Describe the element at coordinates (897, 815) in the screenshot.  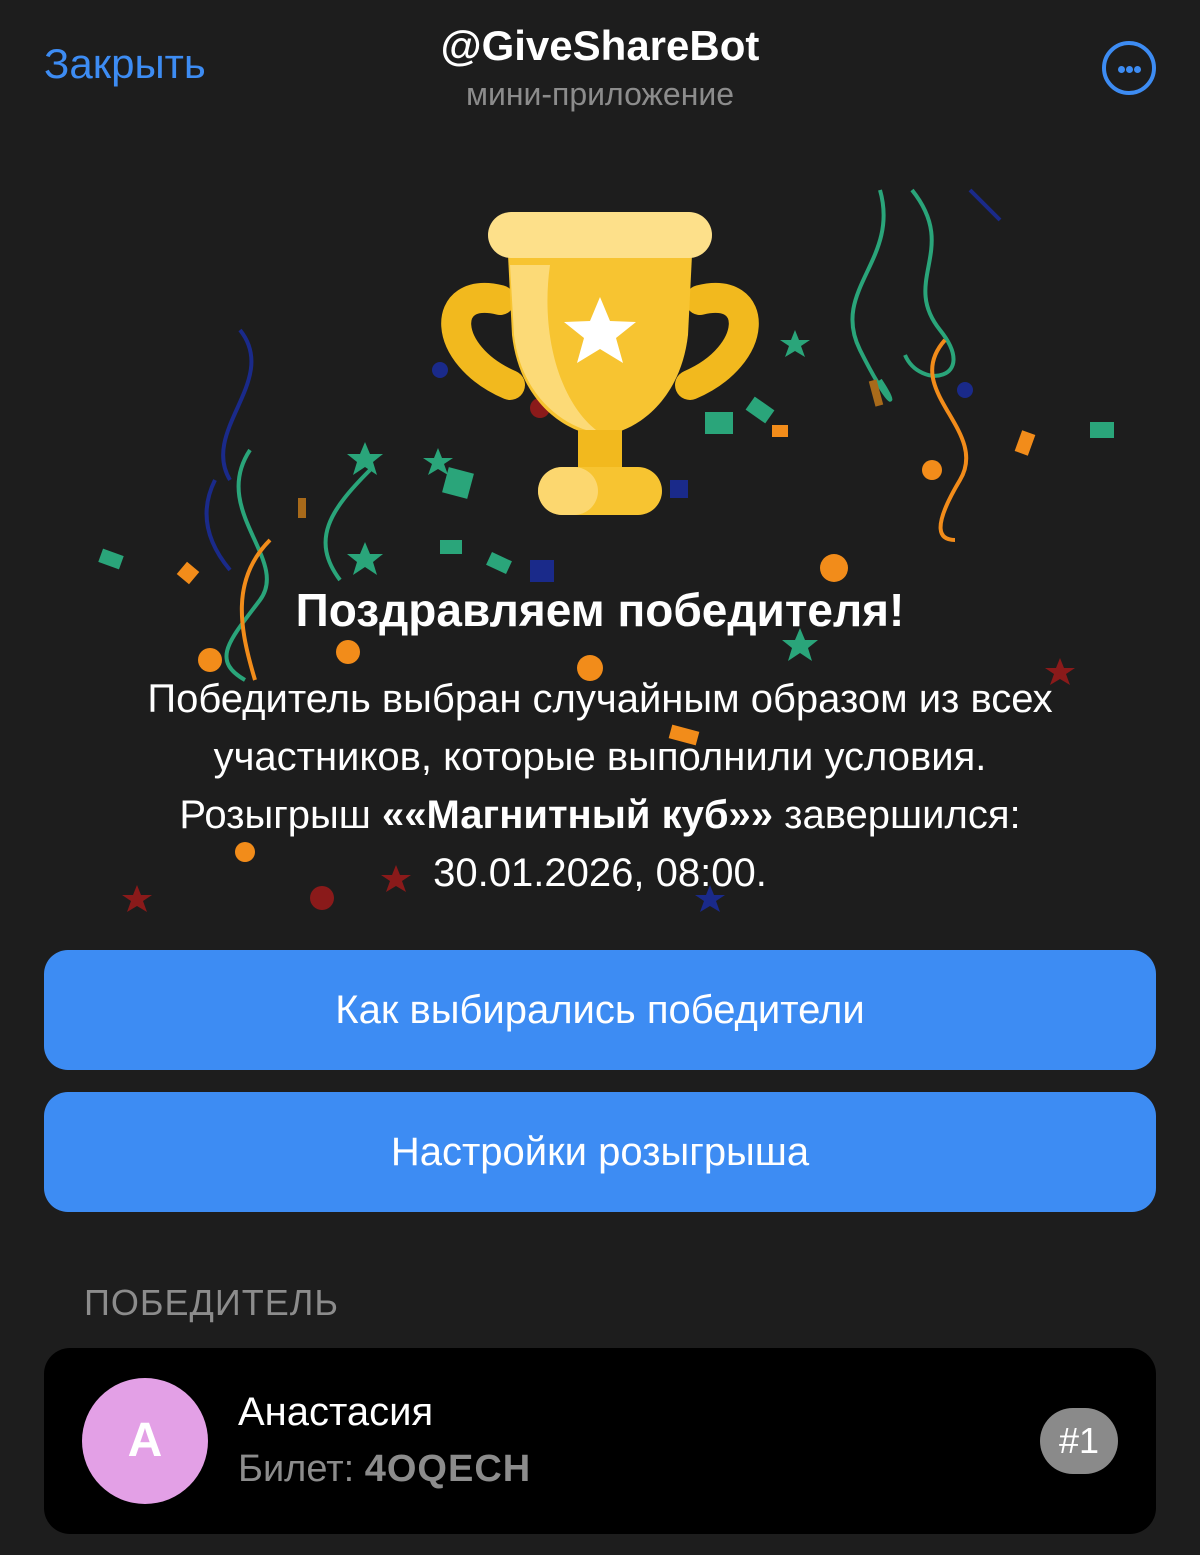
I see `desc-suffix: завершился:` at that location.